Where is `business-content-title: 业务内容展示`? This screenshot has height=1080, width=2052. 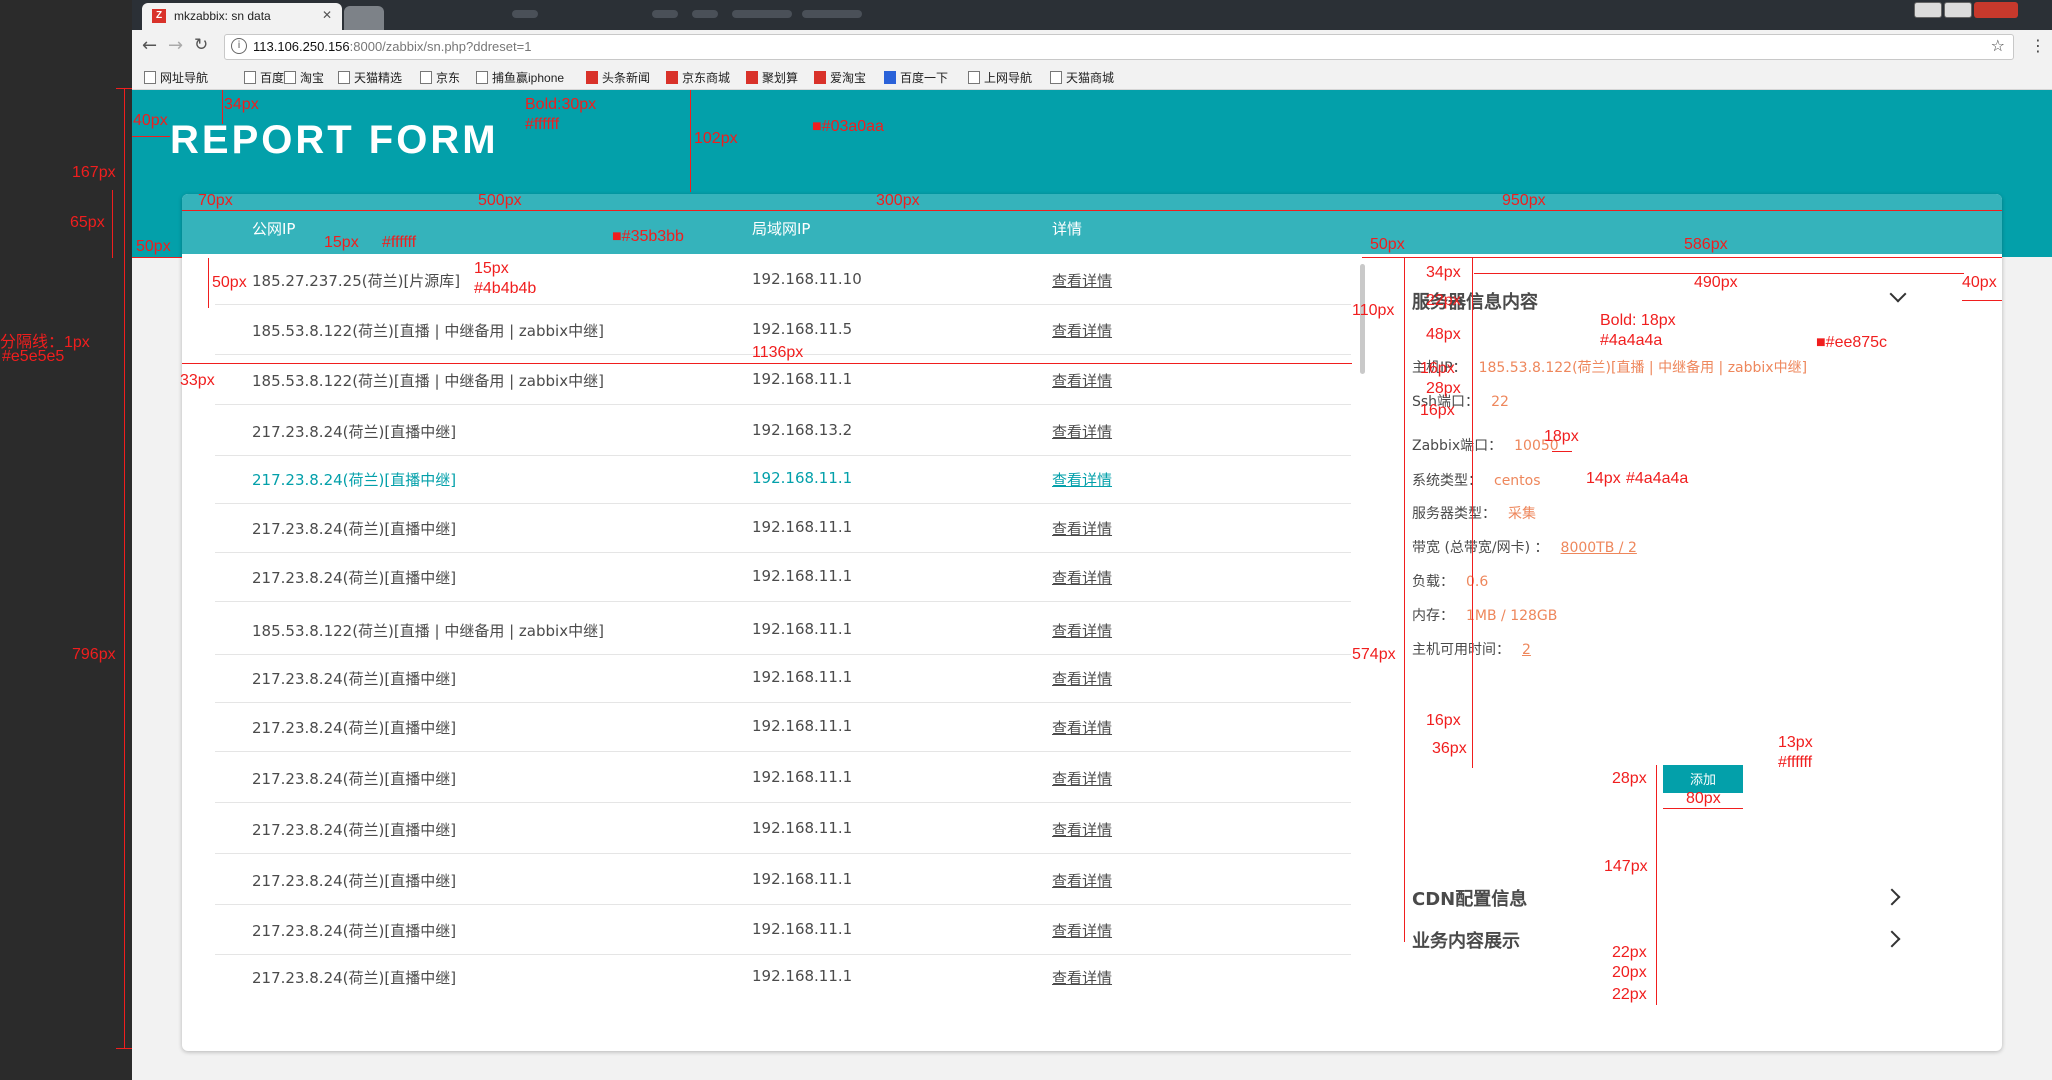
business-content-title: 业务内容展示 is located at coordinates (1466, 940).